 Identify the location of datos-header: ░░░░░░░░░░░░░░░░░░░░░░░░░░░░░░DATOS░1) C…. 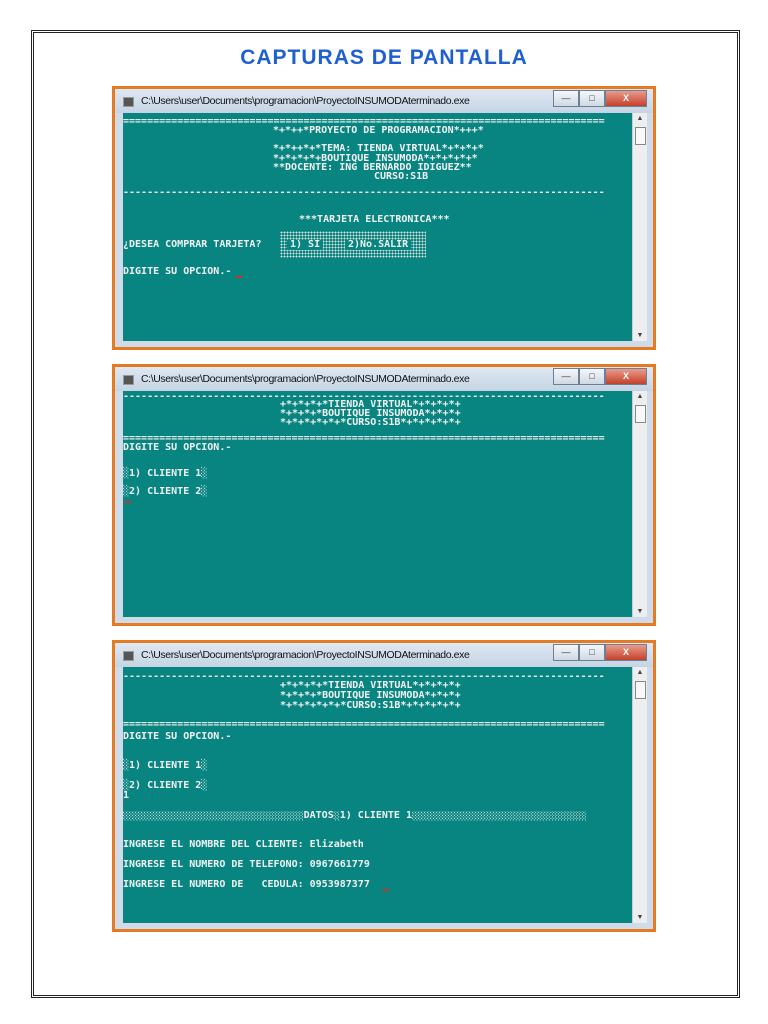
(355, 816).